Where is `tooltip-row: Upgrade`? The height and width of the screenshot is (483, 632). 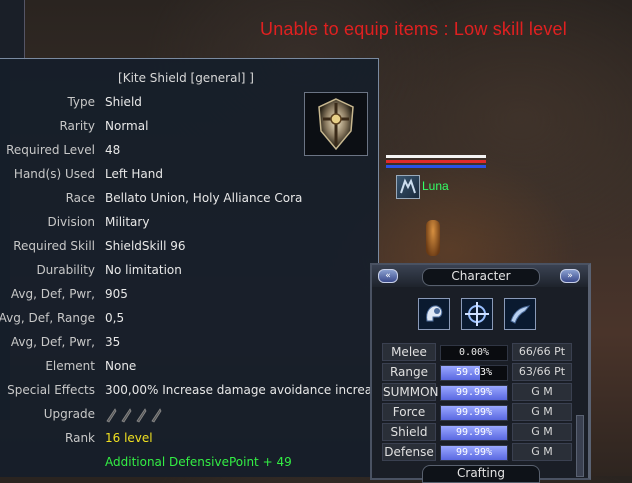
tooltip-row: Upgrade is located at coordinates (189, 415).